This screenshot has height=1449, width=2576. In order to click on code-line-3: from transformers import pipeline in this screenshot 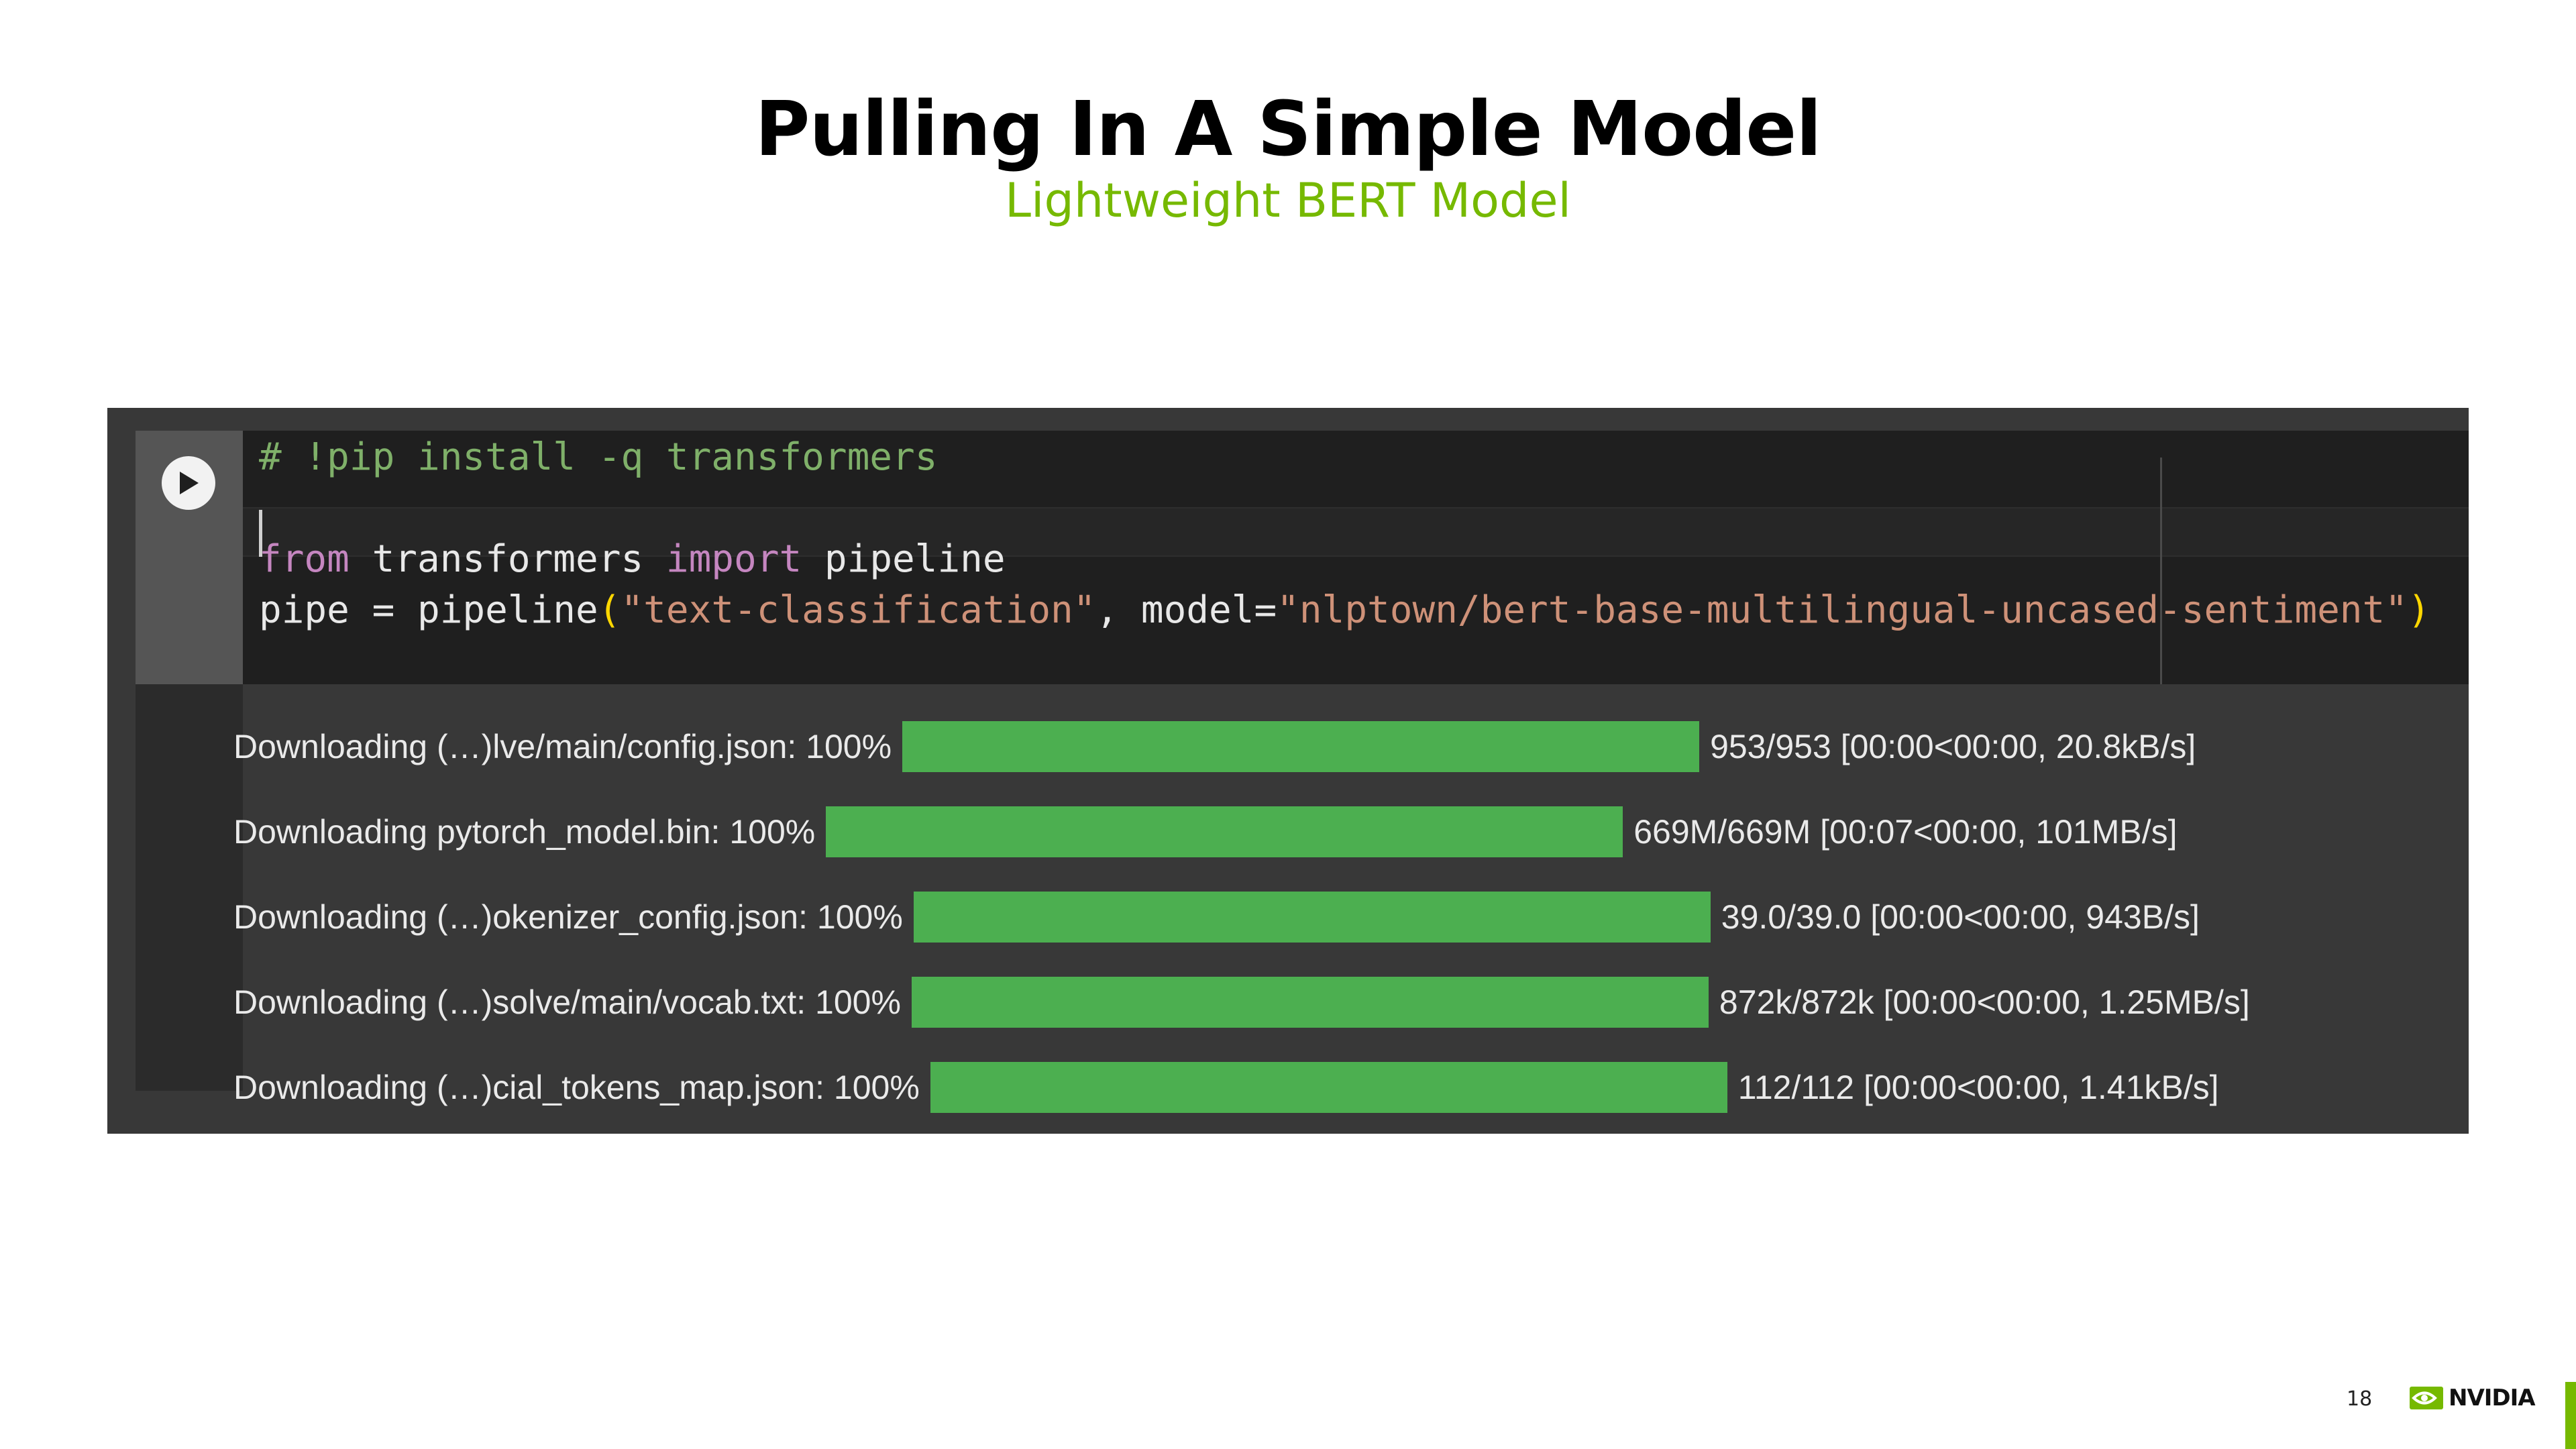, I will do `click(632, 559)`.